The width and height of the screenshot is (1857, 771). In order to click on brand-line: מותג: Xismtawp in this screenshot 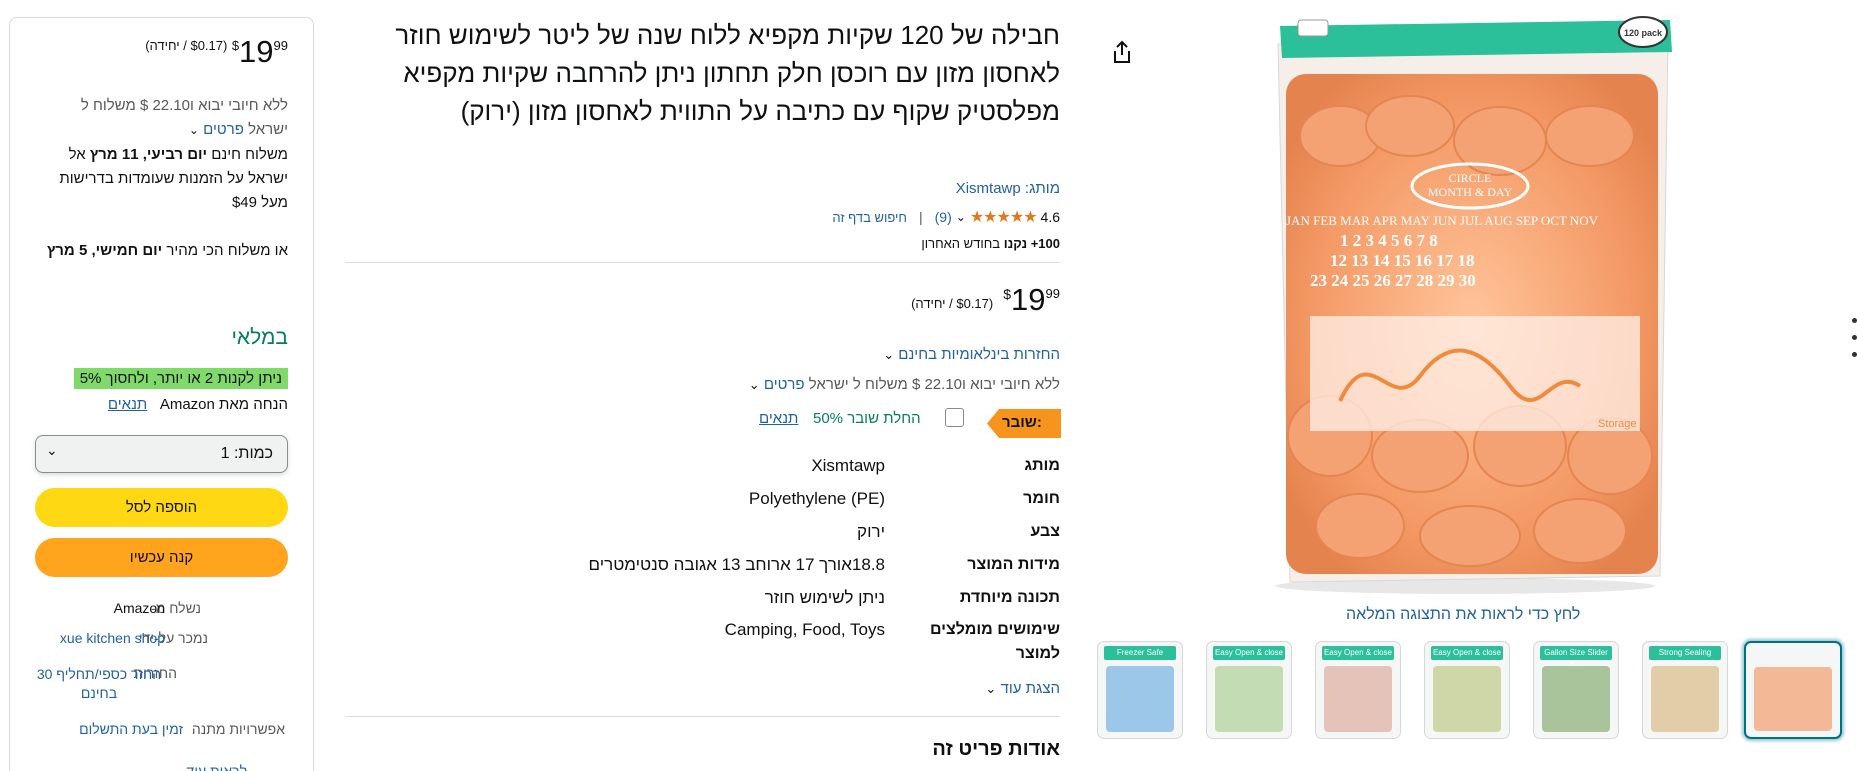, I will do `click(1008, 188)`.